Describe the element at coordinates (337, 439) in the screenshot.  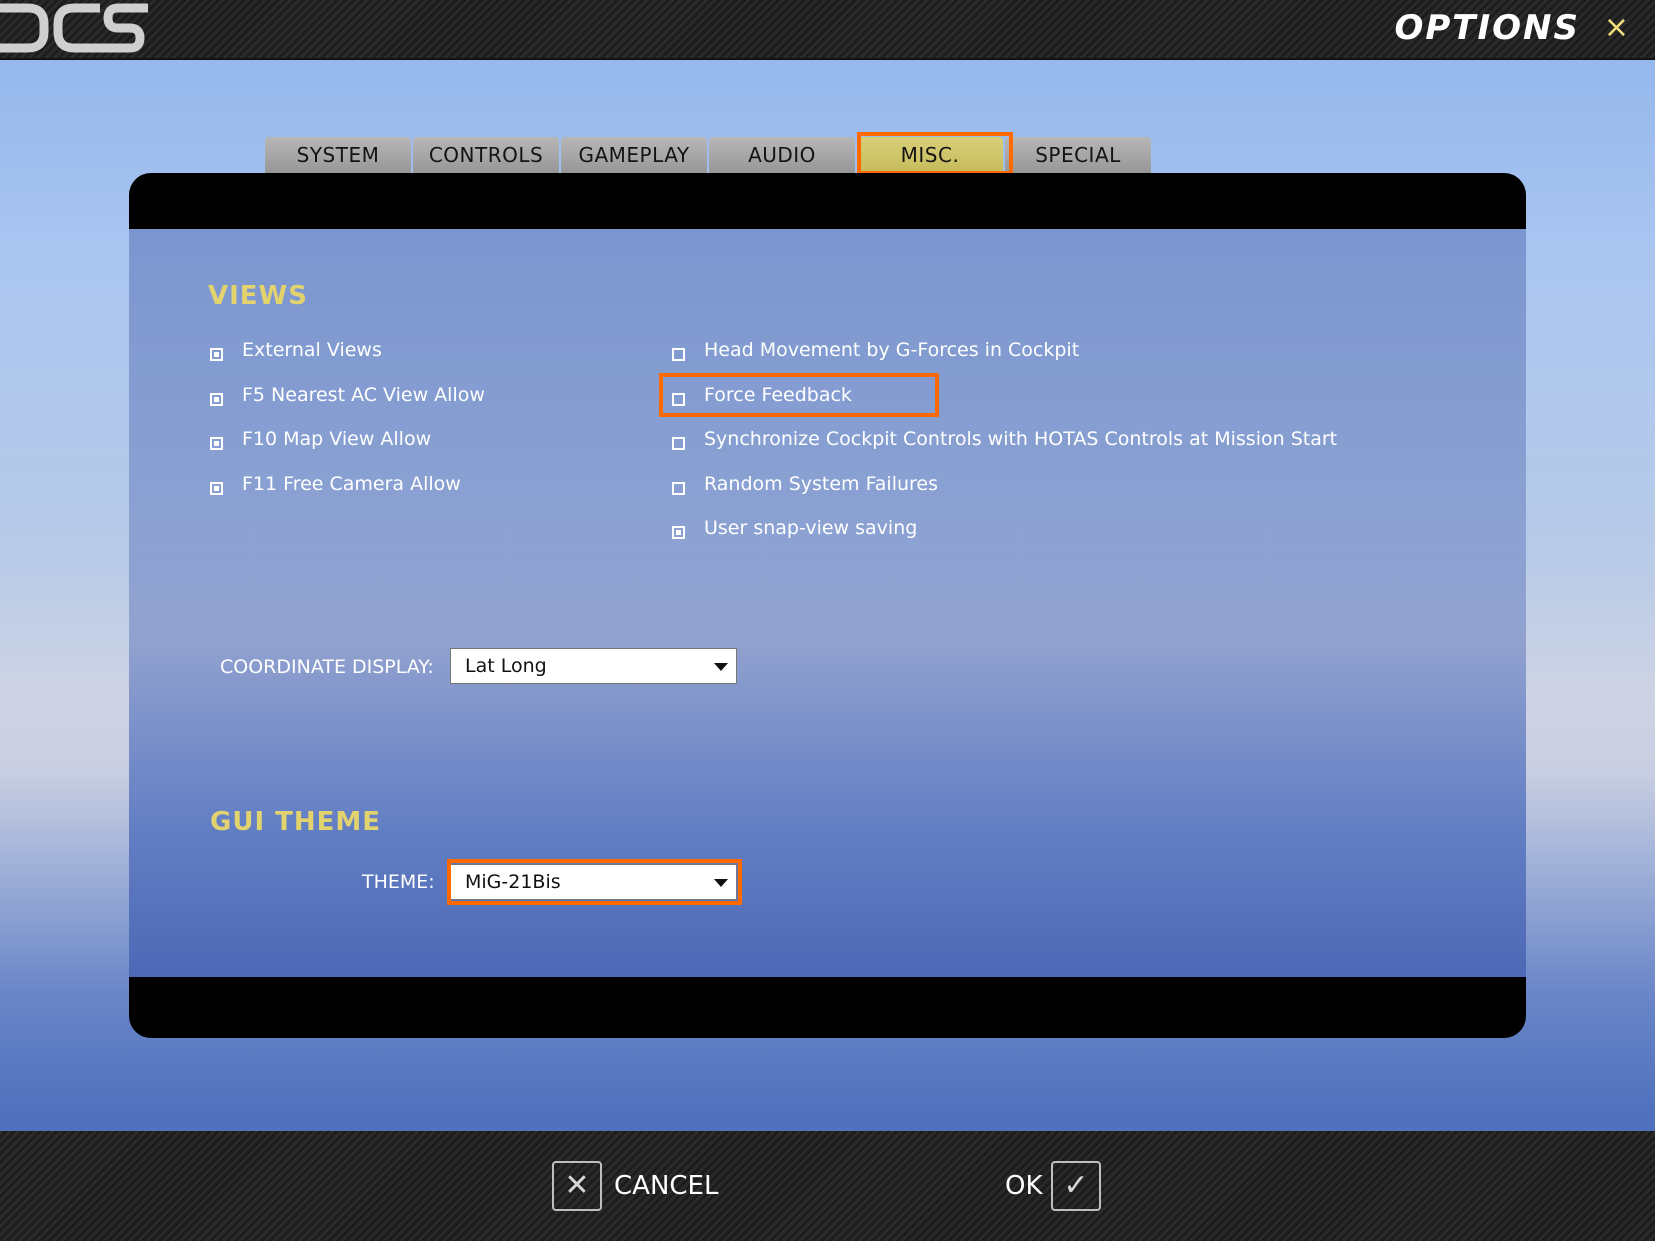
I see `f10-map-view-label: F10 Map View Allow` at that location.